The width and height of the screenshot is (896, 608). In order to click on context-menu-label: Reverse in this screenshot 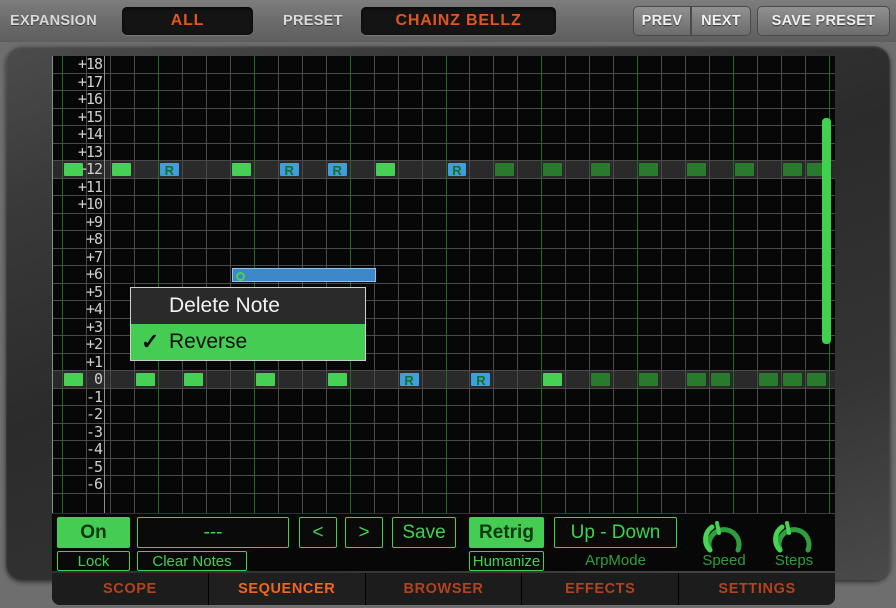, I will do `click(208, 341)`.